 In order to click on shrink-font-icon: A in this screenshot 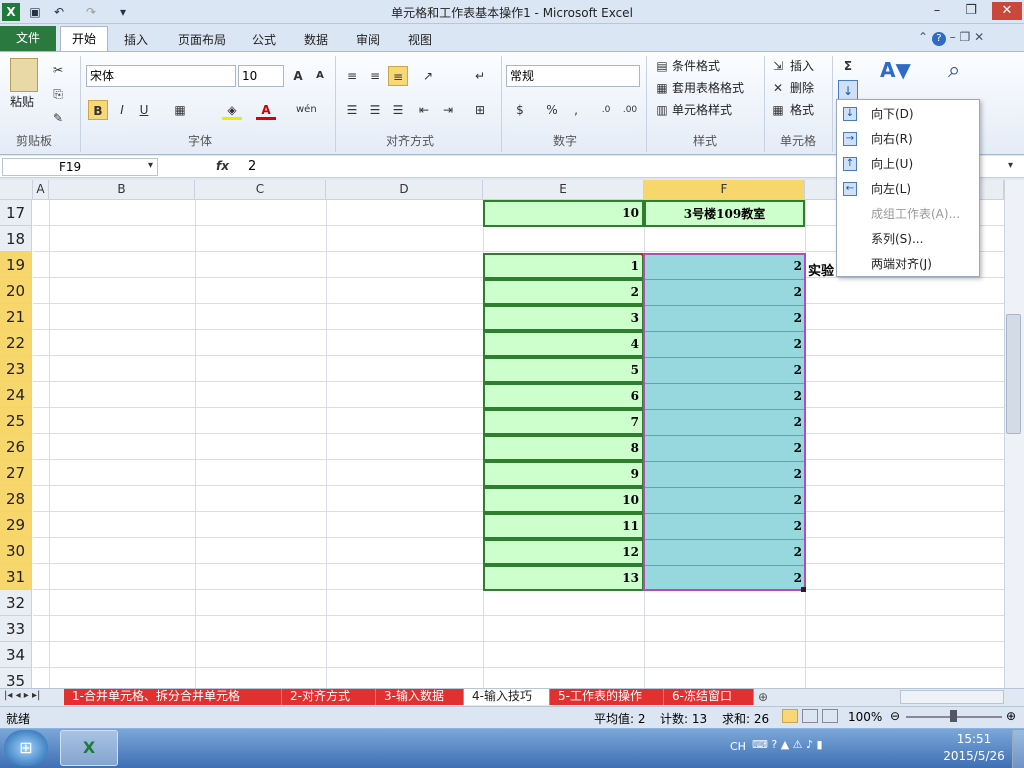, I will do `click(320, 76)`.